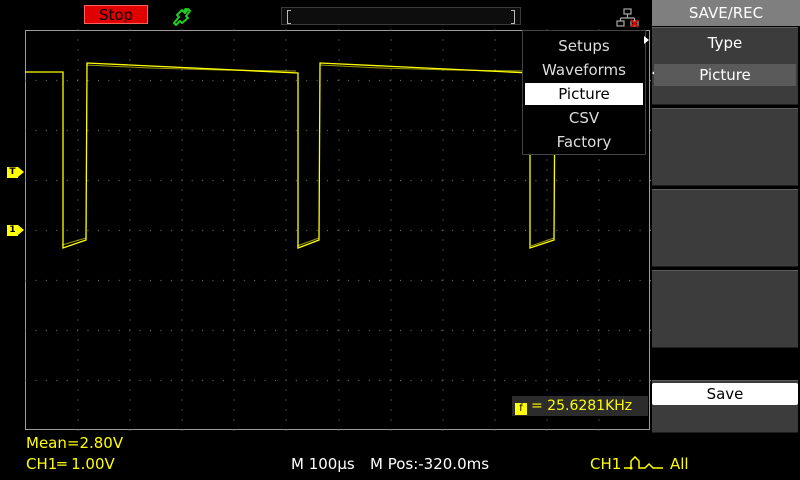  What do you see at coordinates (584, 70) in the screenshot?
I see `dropdown-item-waveforms: Waveforms` at bounding box center [584, 70].